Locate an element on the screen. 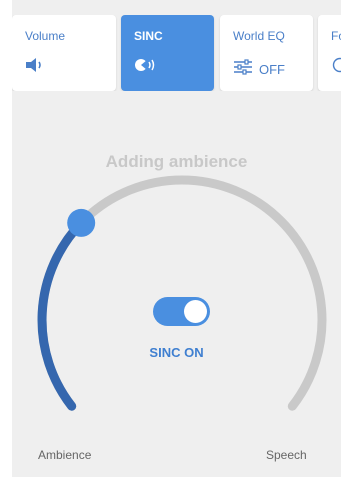 The width and height of the screenshot is (341, 477). speech-label: Speech is located at coordinates (286, 455).